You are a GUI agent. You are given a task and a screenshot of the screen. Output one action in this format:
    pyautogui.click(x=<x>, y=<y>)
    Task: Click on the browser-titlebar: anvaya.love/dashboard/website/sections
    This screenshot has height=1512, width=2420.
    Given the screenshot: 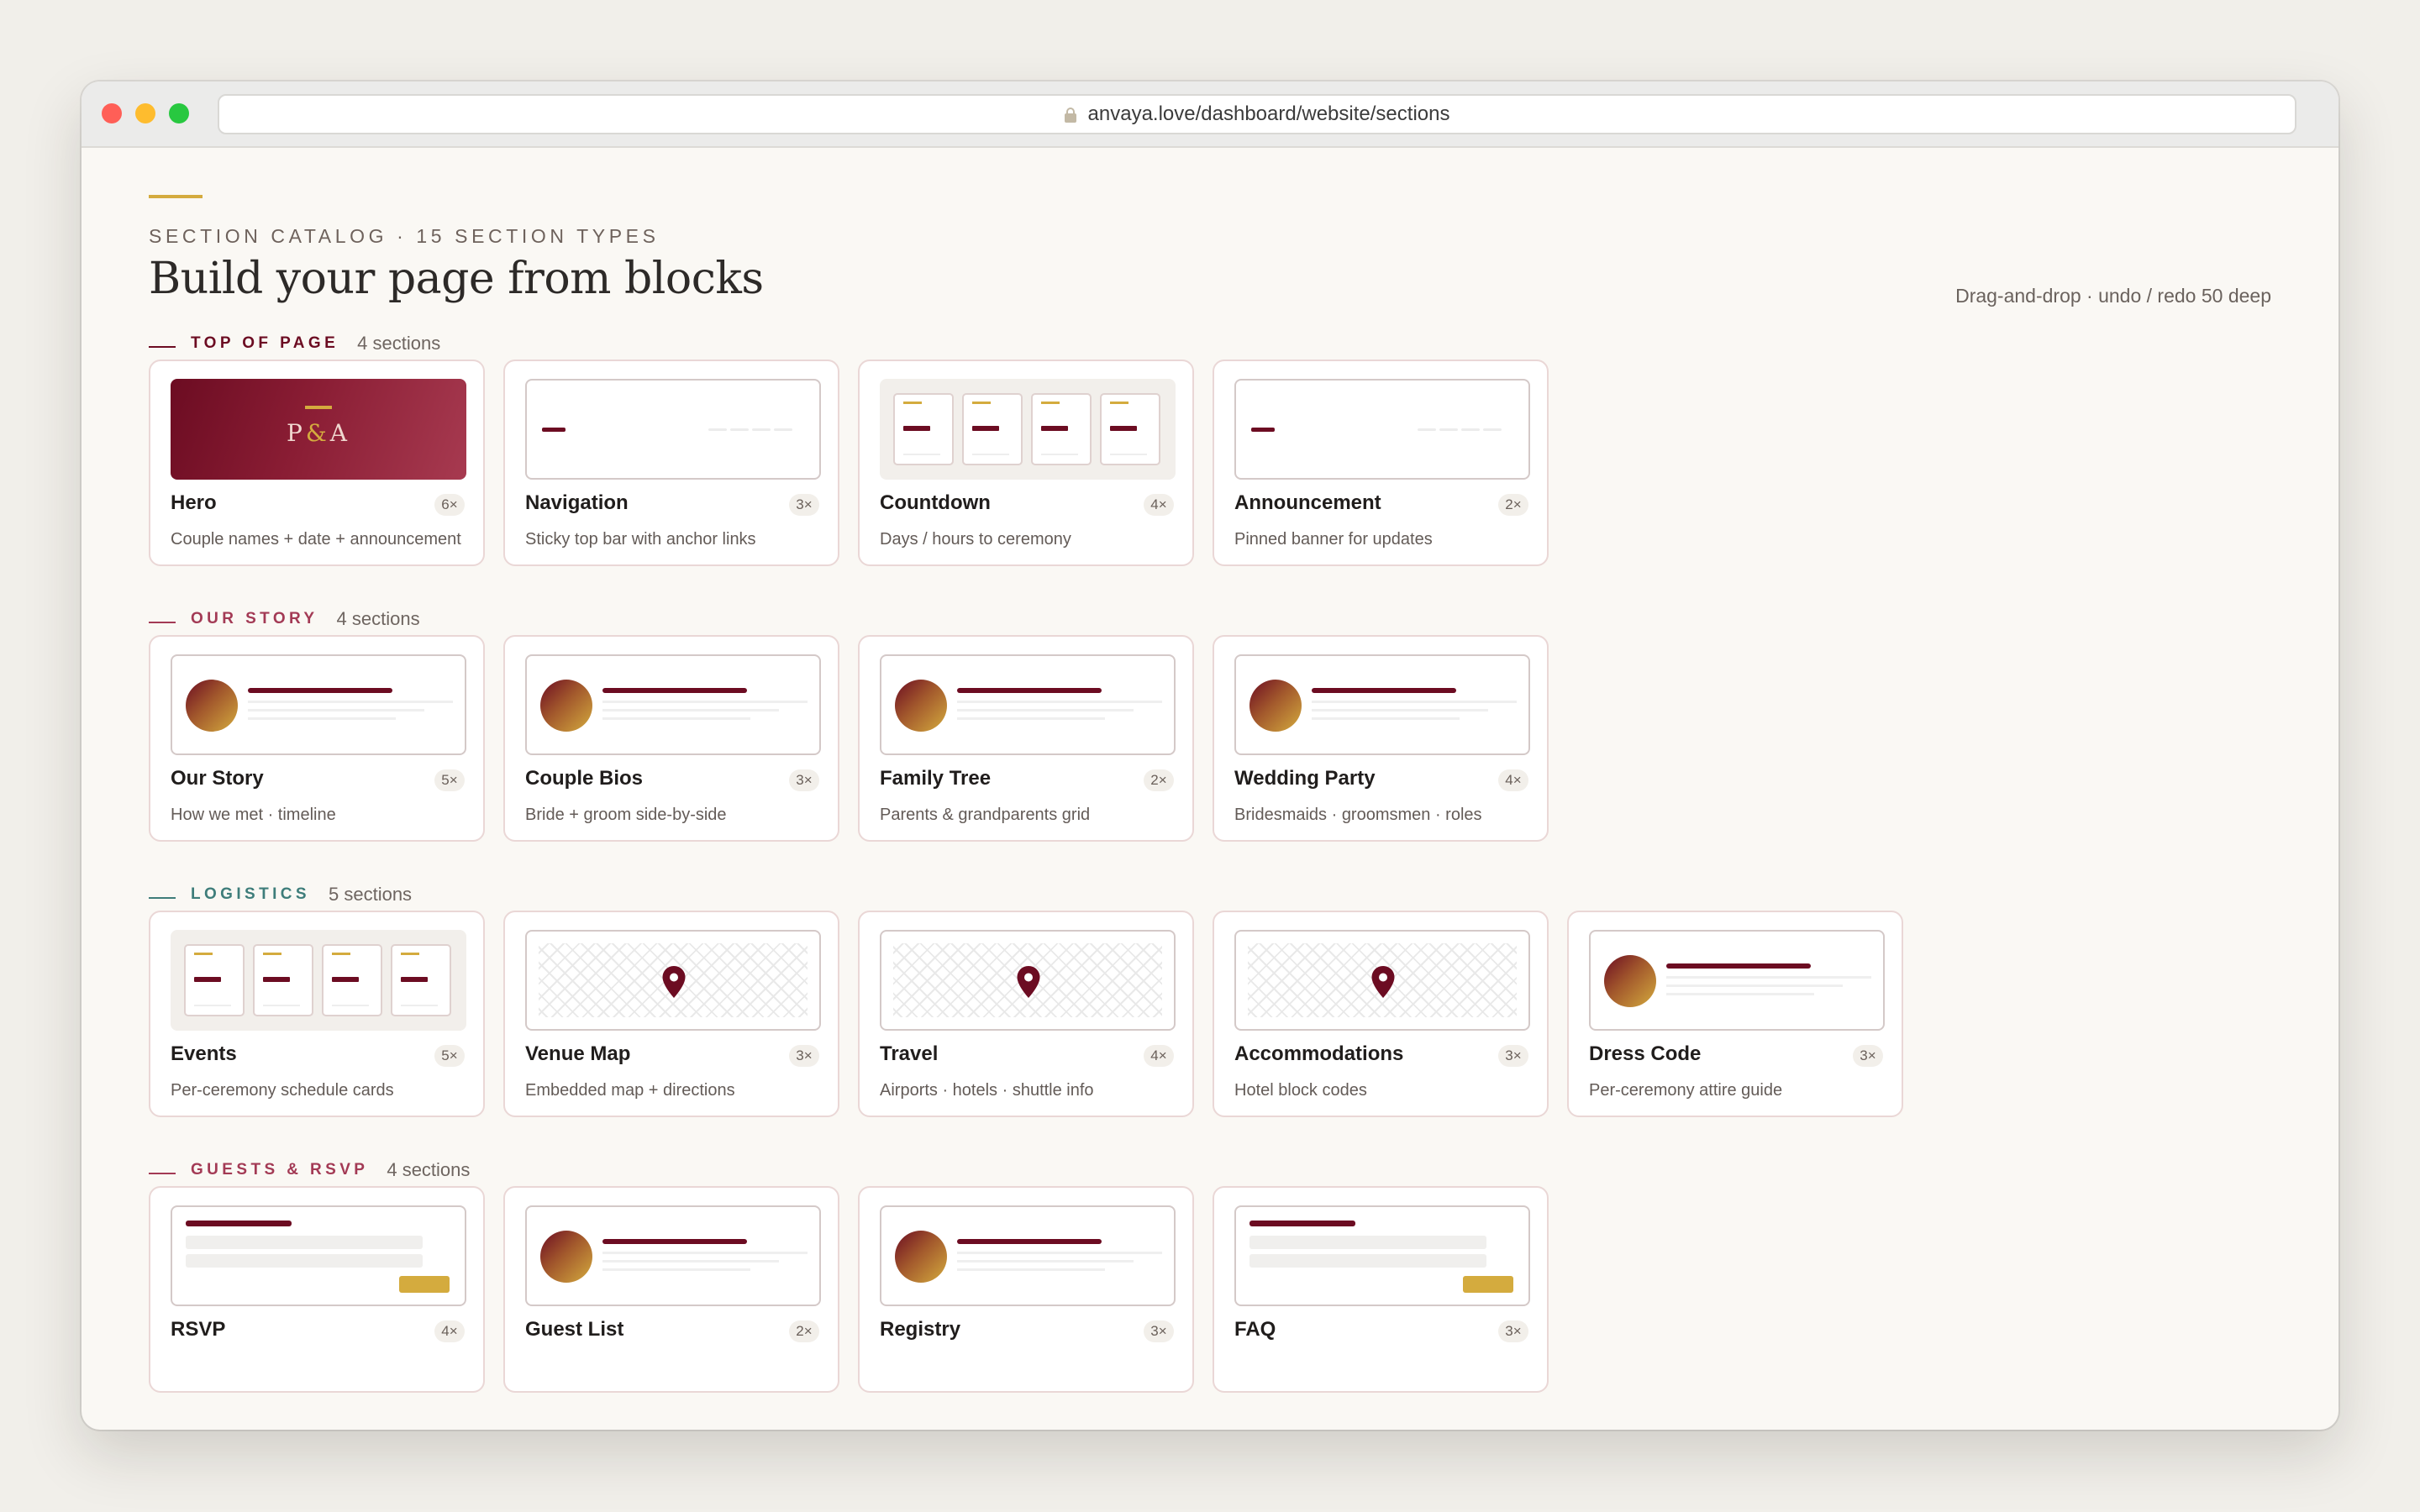 What is the action you would take?
    pyautogui.click(x=1210, y=114)
    